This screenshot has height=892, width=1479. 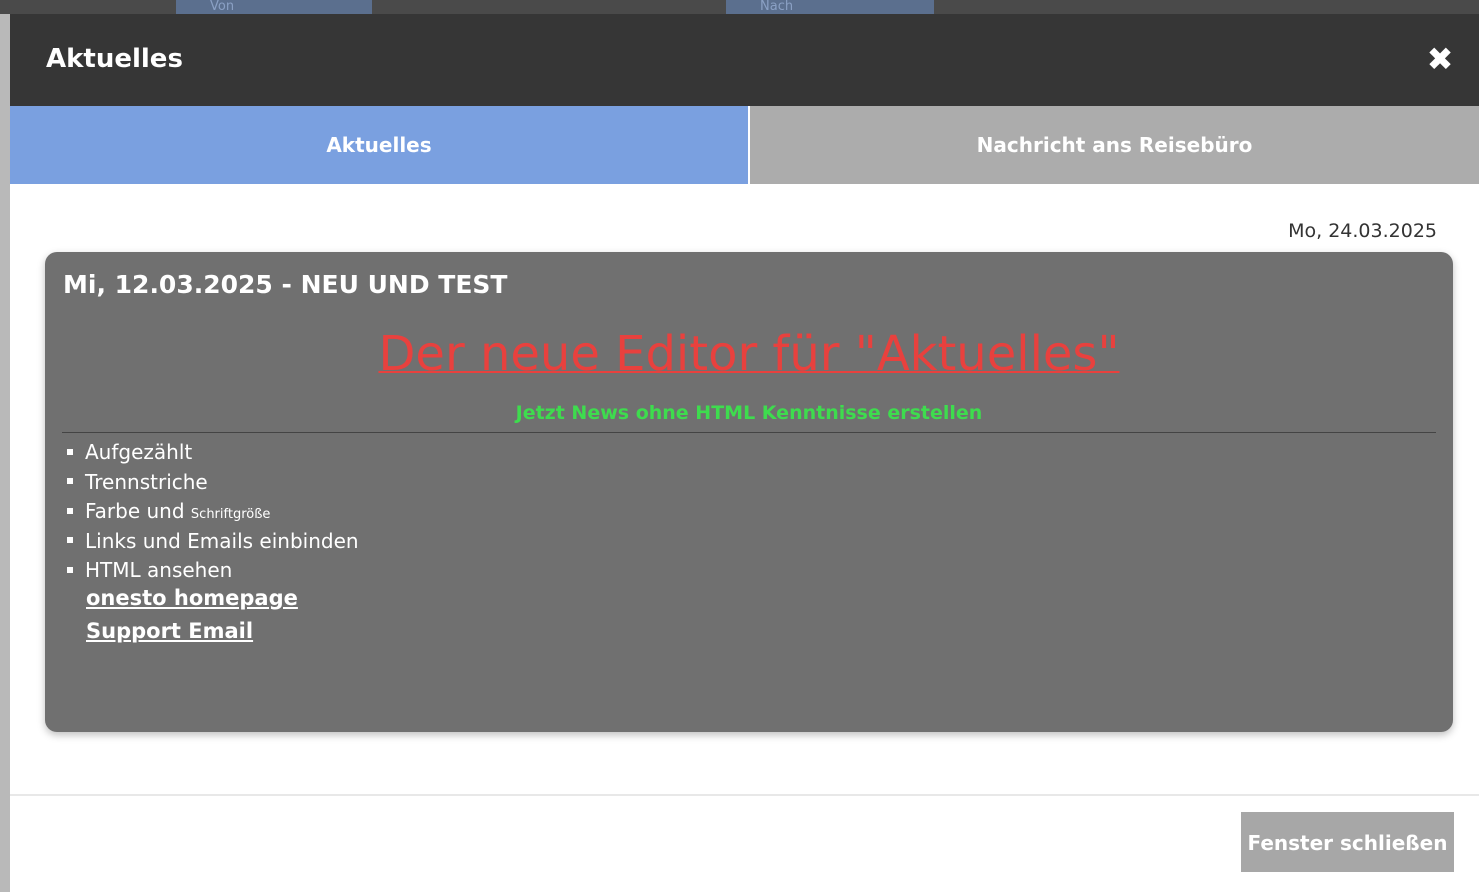 I want to click on list-item: Aufgezählt, so click(x=213, y=453).